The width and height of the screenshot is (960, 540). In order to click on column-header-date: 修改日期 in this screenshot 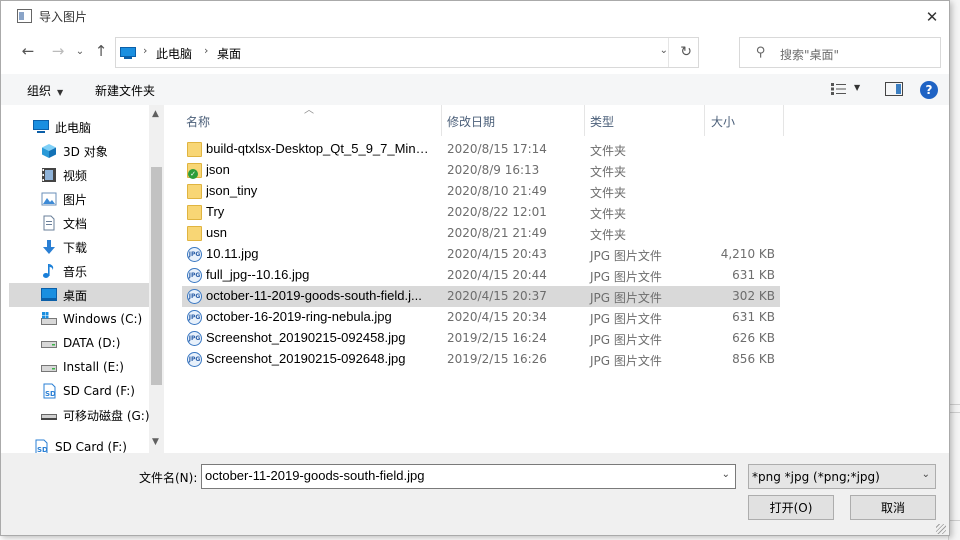, I will do `click(471, 120)`.